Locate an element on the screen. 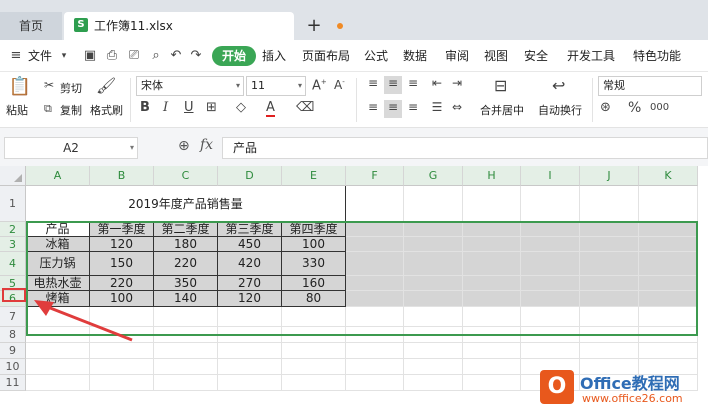  menu-file: 文件 is located at coordinates (40, 56).